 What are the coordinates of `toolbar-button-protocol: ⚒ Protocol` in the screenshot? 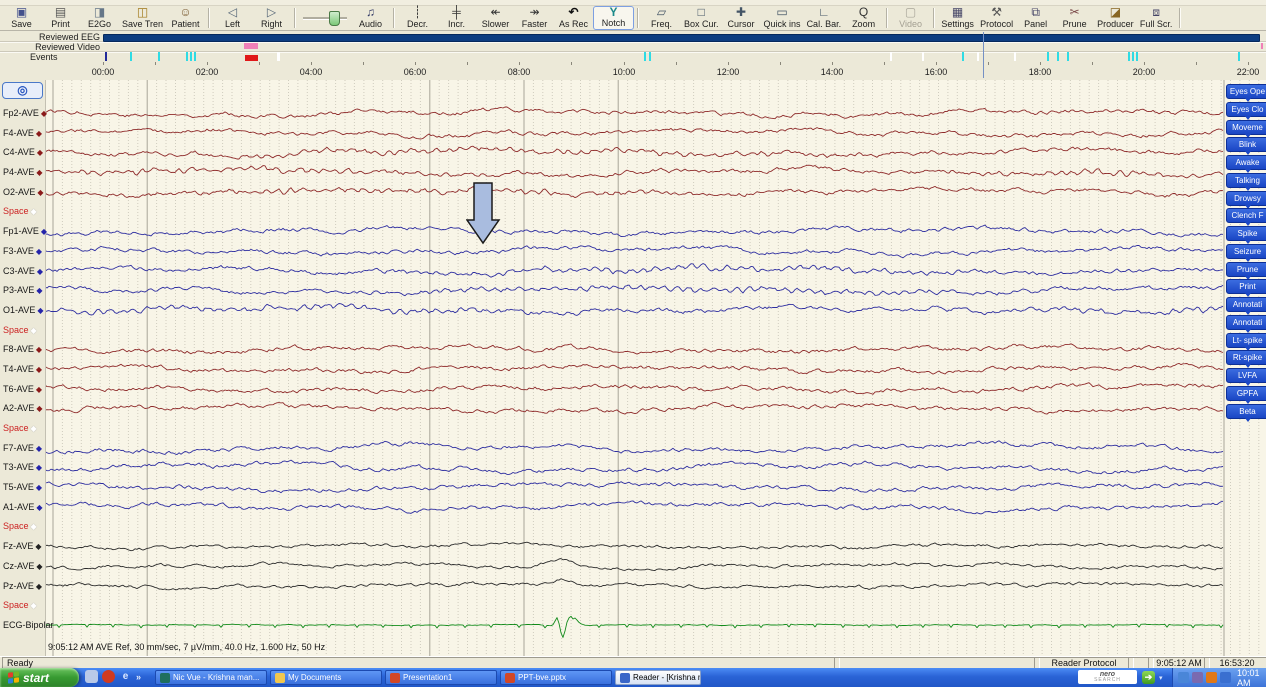 It's located at (996, 18).